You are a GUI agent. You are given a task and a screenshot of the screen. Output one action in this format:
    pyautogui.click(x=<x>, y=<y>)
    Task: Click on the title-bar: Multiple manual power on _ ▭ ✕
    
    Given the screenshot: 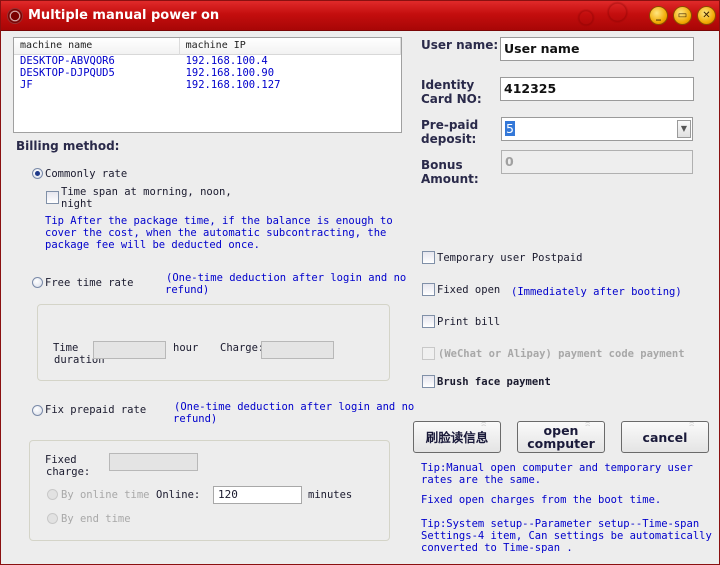 What is the action you would take?
    pyautogui.click(x=360, y=16)
    